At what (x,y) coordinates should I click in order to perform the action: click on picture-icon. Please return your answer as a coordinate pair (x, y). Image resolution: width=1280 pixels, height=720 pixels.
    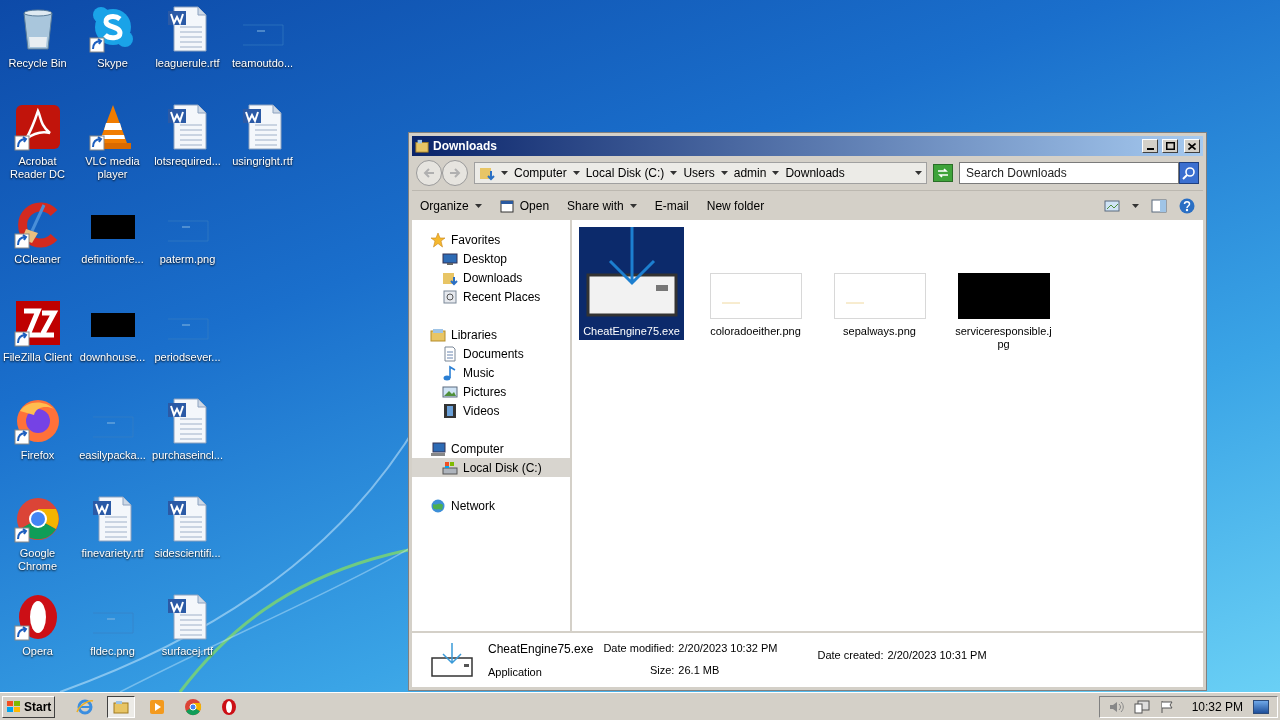
    Looking at the image, I should click on (450, 391).